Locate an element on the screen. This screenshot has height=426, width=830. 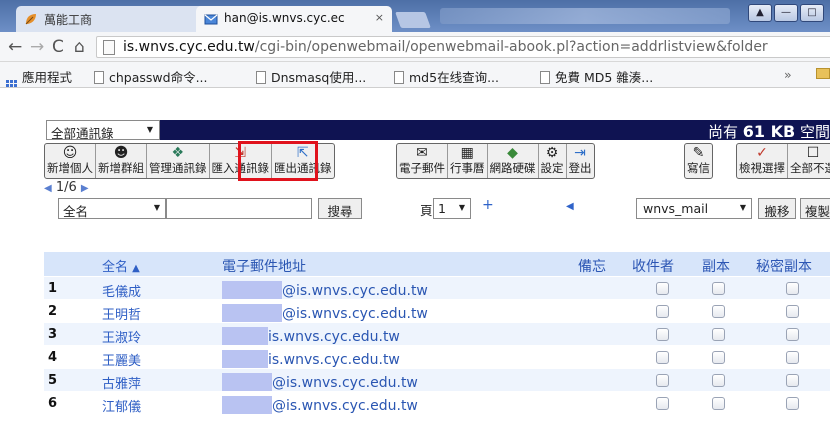
settings-button: ⚙ 設定 is located at coordinates (553, 161).